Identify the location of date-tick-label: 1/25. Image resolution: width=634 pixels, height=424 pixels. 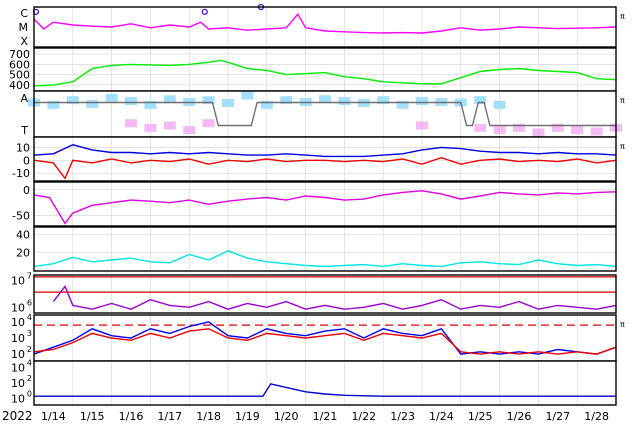
(480, 416).